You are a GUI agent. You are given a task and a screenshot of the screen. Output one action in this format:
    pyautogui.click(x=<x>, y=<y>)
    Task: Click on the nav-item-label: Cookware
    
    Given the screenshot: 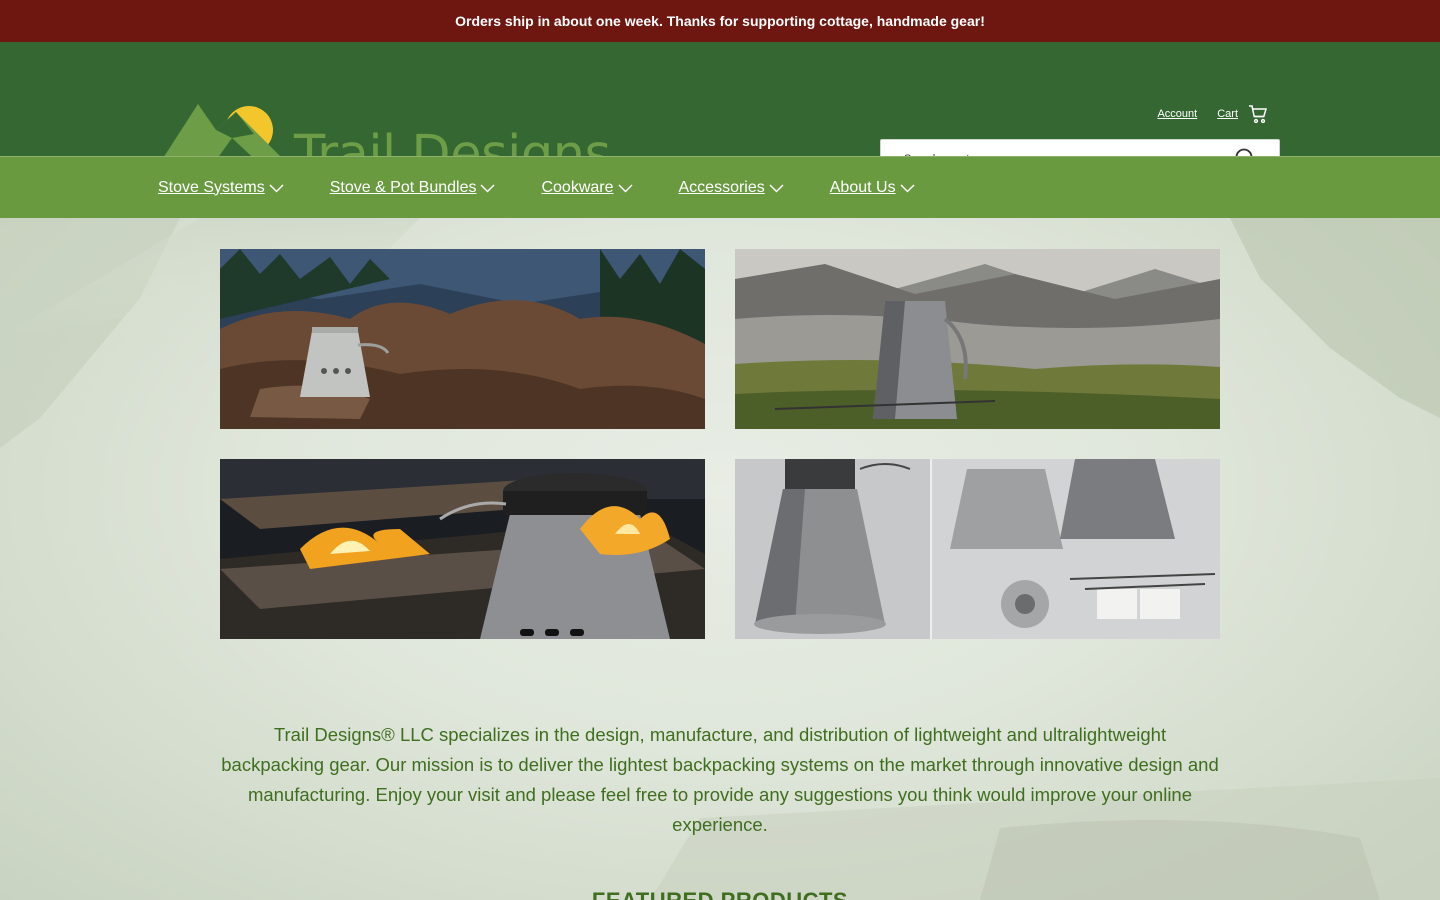 What is the action you would take?
    pyautogui.click(x=577, y=188)
    